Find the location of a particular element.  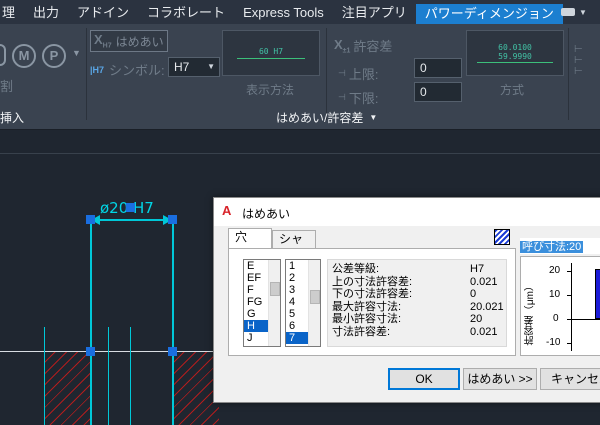

list-item: 6 is located at coordinates (297, 326).